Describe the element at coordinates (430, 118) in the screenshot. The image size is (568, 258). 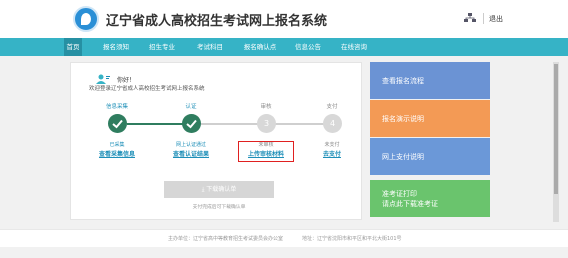
I see `side-card-demo: 报名演示说明` at that location.